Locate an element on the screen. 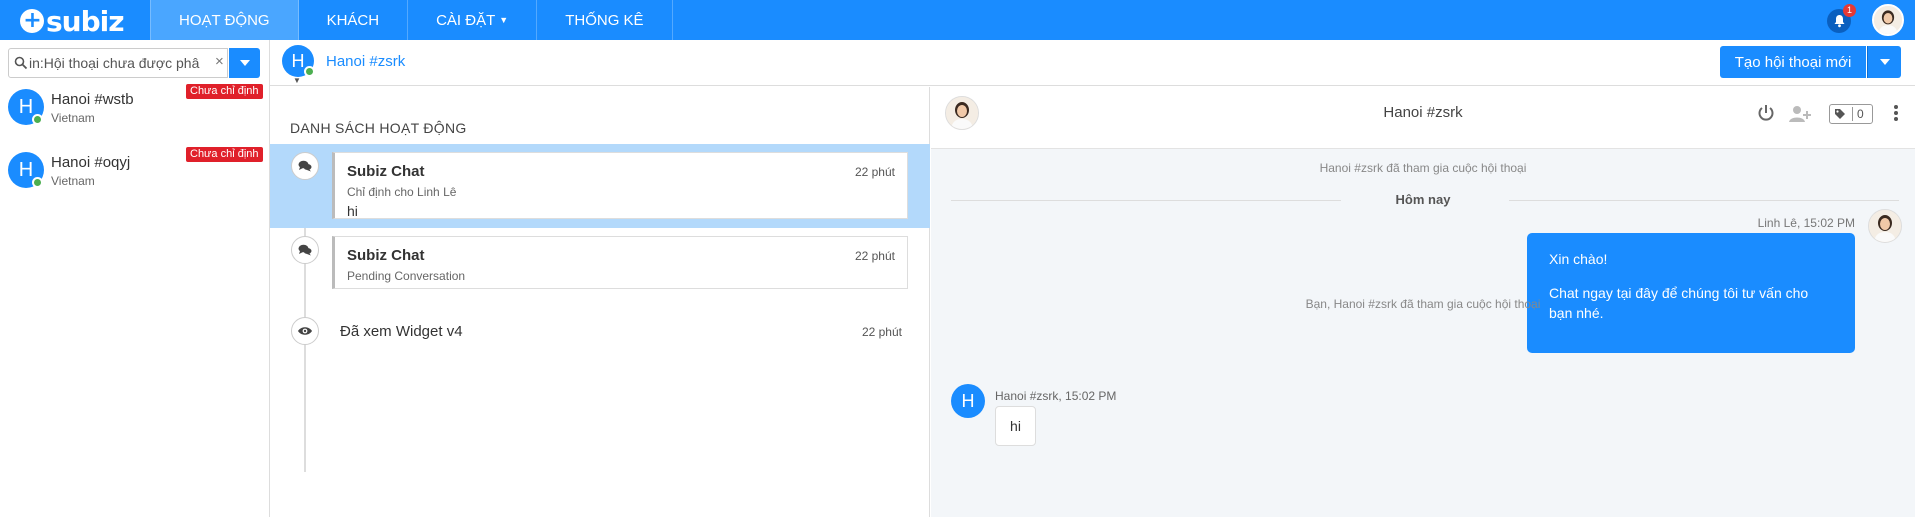 The height and width of the screenshot is (517, 1915). agent-message-meta: Linh Lê, 15:02 PM is located at coordinates (1806, 223).